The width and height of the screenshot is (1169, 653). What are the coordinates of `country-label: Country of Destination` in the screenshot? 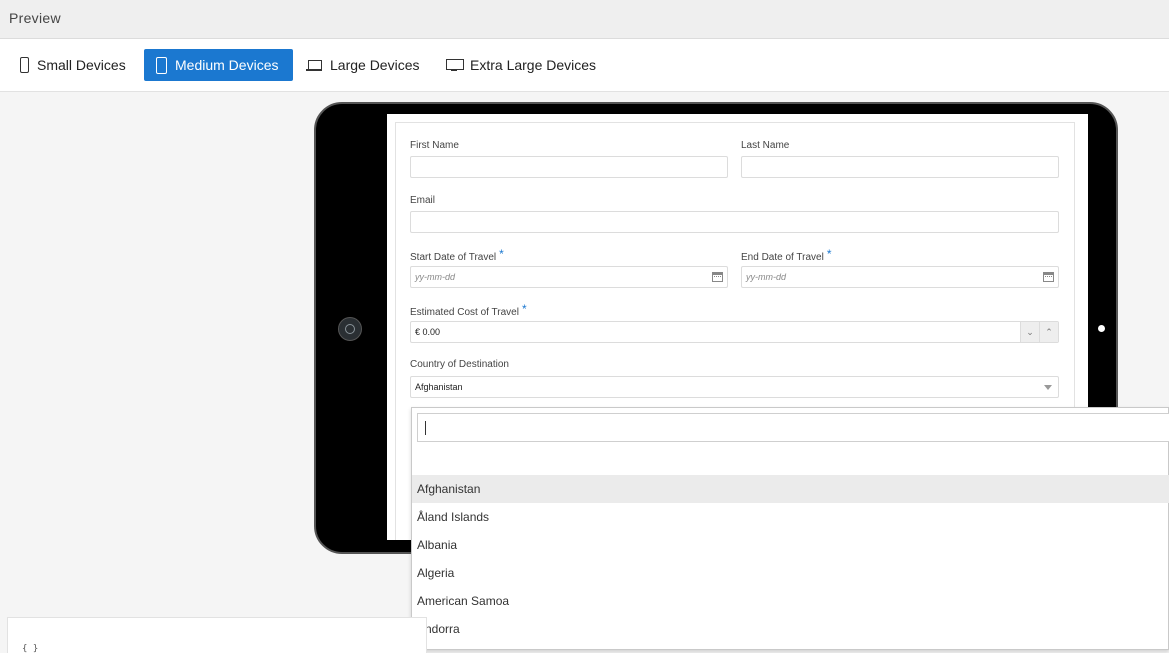 It's located at (459, 364).